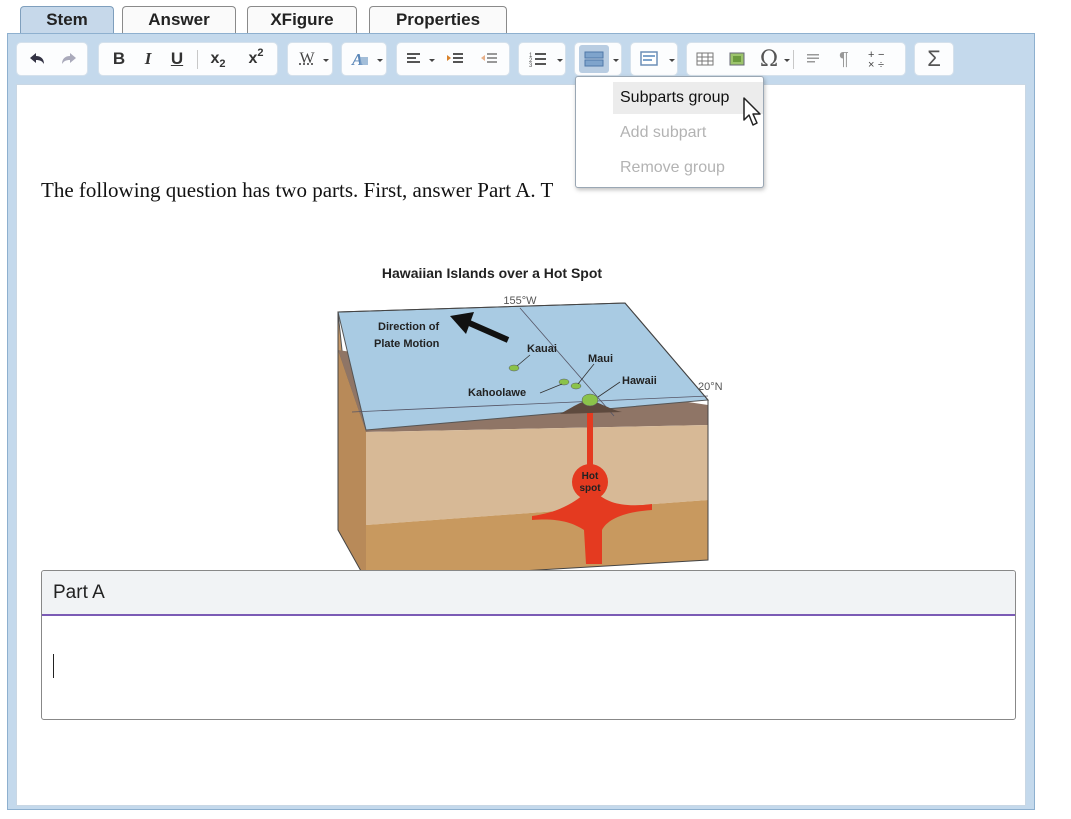 The width and height of the screenshot is (1071, 819). I want to click on numbered-list-icon: 123, so click(538, 59).